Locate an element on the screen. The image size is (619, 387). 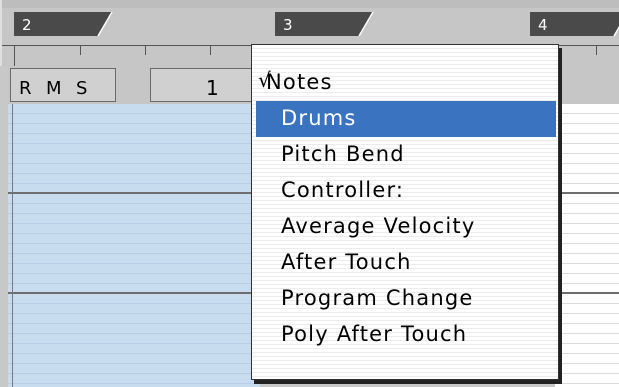
bar-marker-4: 4 is located at coordinates (574, 24).